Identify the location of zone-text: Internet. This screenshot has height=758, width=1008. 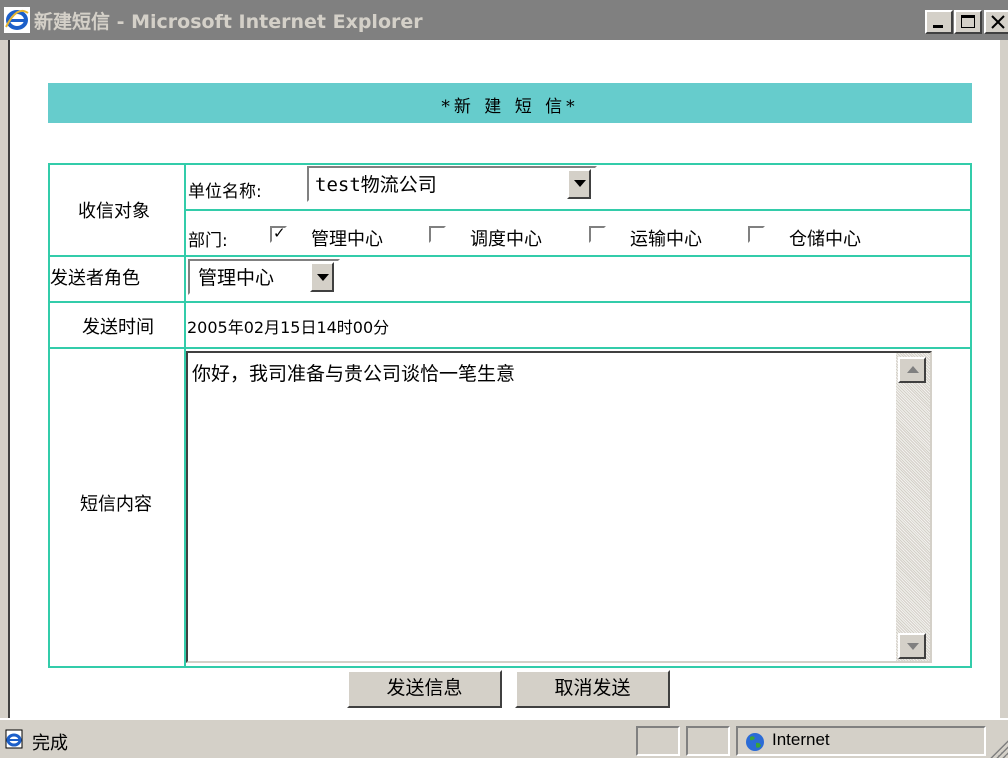
(801, 739).